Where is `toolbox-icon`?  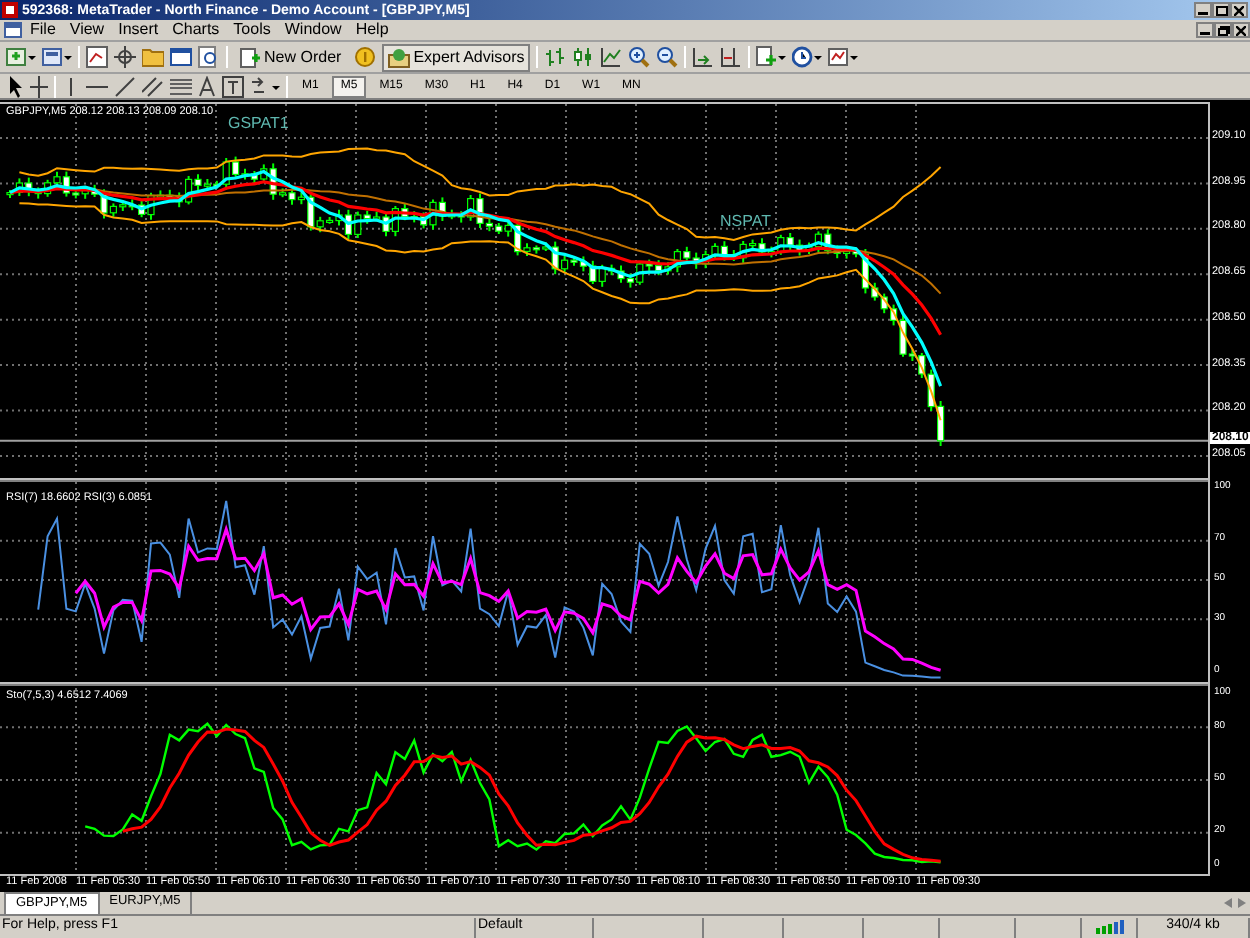
toolbox-icon is located at coordinates (398, 57).